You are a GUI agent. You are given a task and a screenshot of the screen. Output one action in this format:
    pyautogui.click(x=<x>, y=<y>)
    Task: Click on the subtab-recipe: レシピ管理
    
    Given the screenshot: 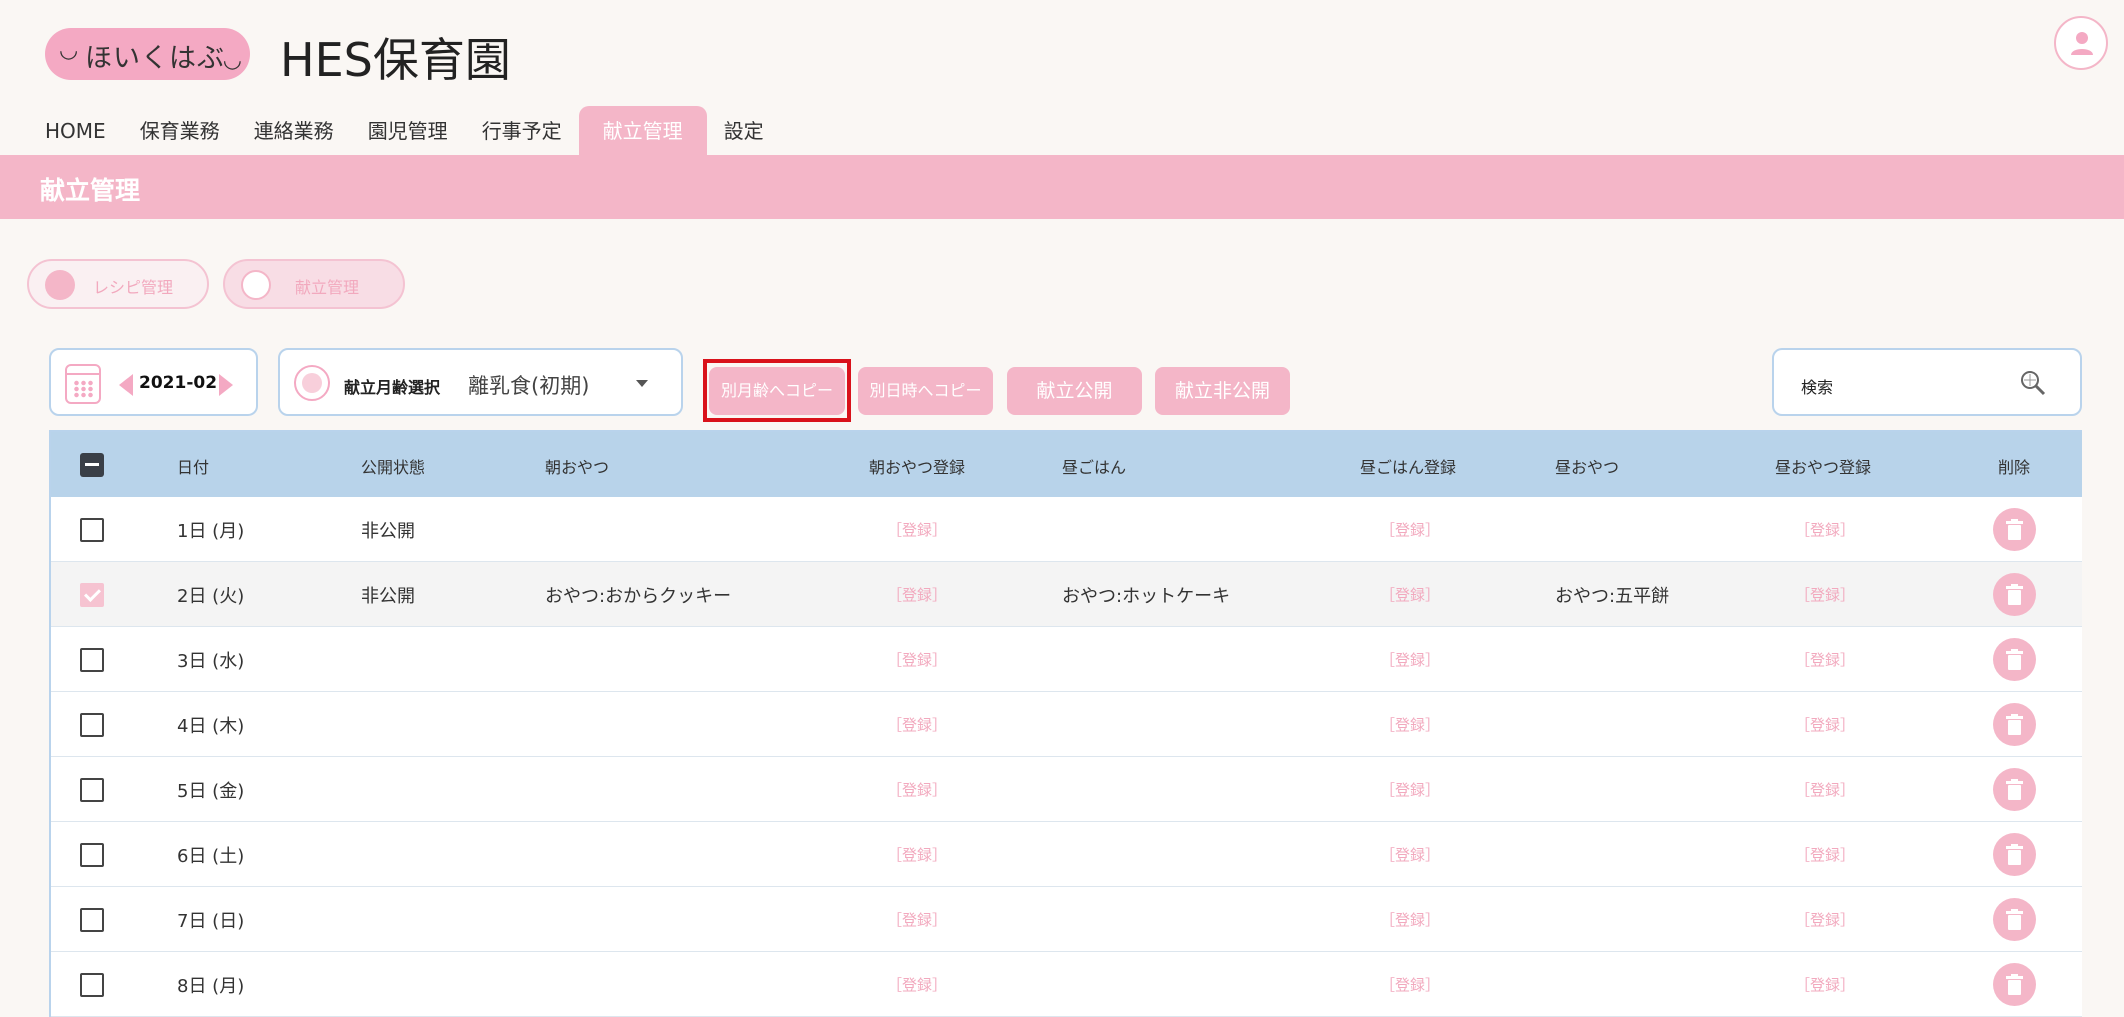 What is the action you would take?
    pyautogui.click(x=118, y=284)
    